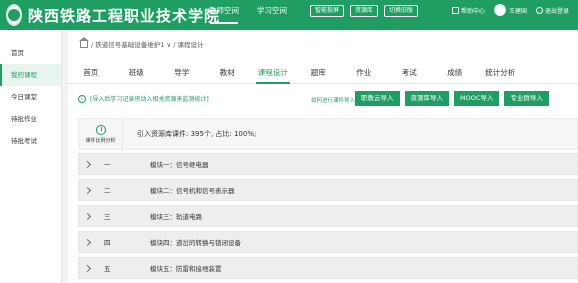 The height and width of the screenshot is (283, 578). What do you see at coordinates (228, 72) in the screenshot?
I see `tab-textbook: 教材` at bounding box center [228, 72].